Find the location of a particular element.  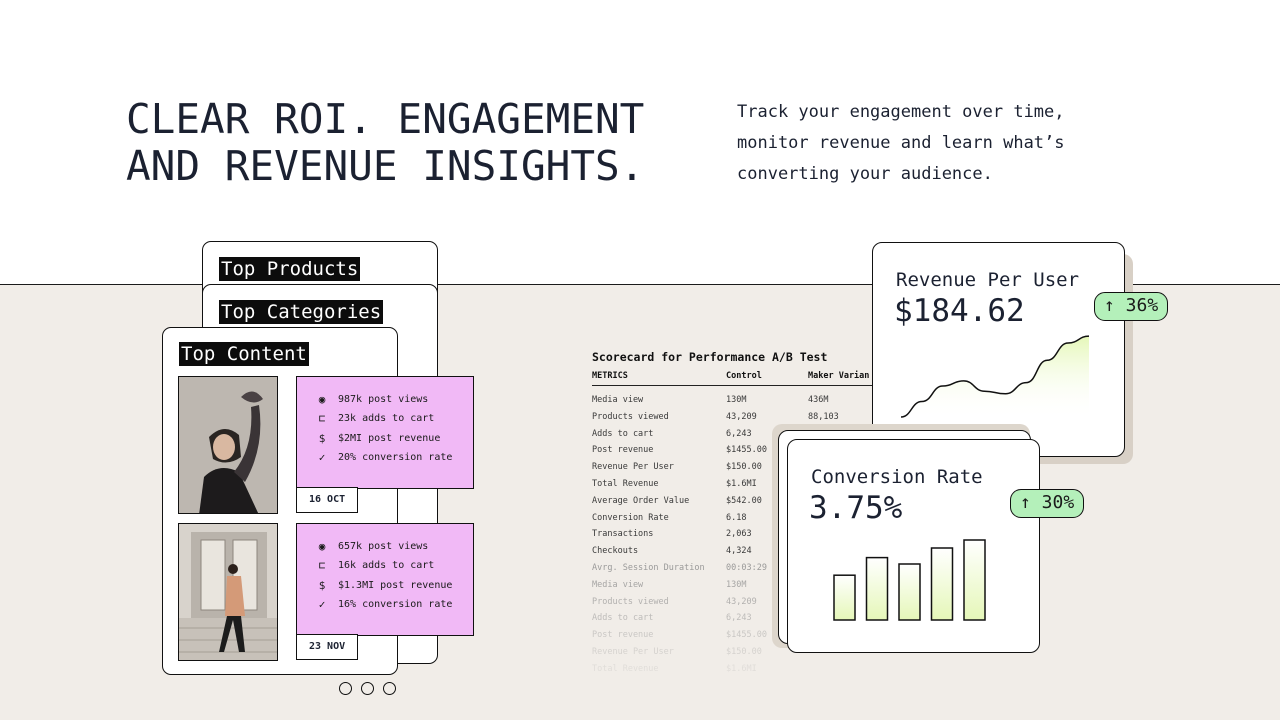

stat-row: ✓ 16% conversion rate is located at coordinates (394, 604).